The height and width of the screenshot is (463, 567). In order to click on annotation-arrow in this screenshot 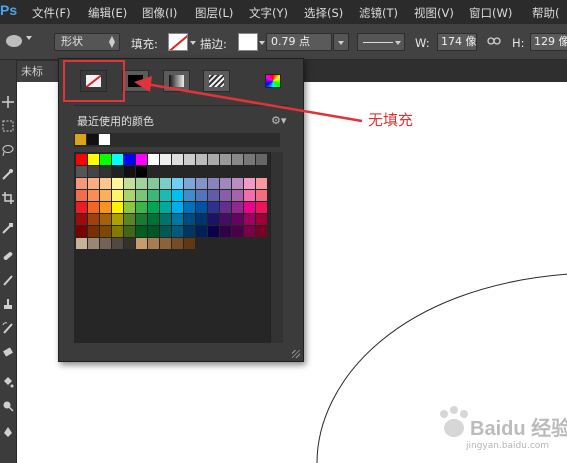, I will do `click(248, 99)`.